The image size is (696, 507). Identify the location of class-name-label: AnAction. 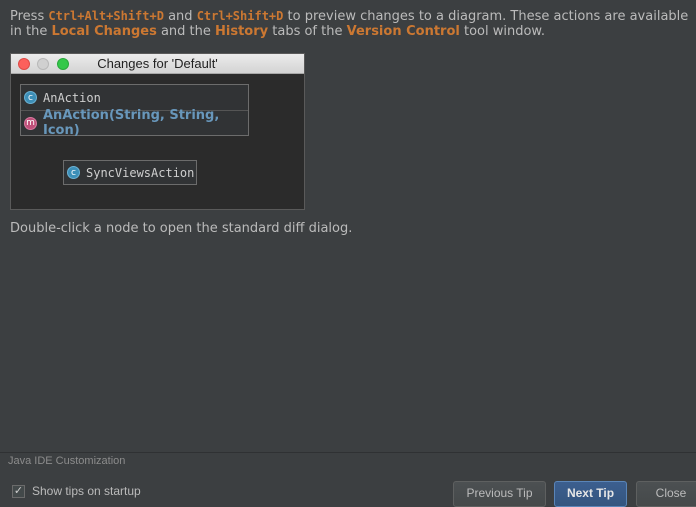
(72, 97).